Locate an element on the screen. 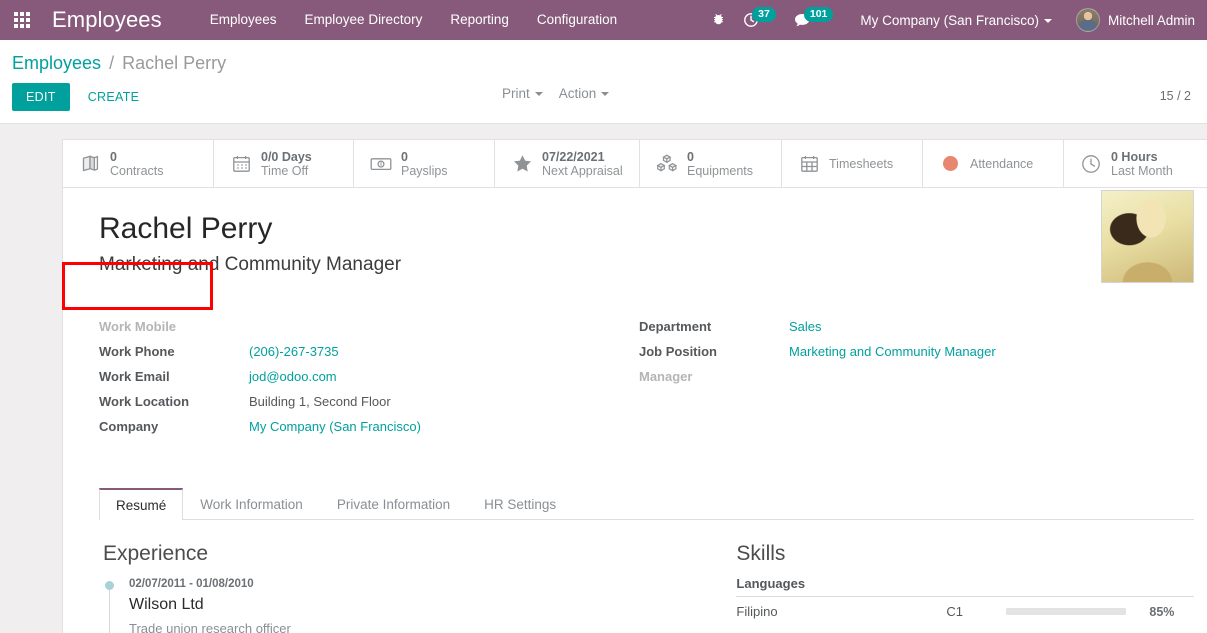 The image size is (1207, 633). apps-grid-icon is located at coordinates (22, 20).